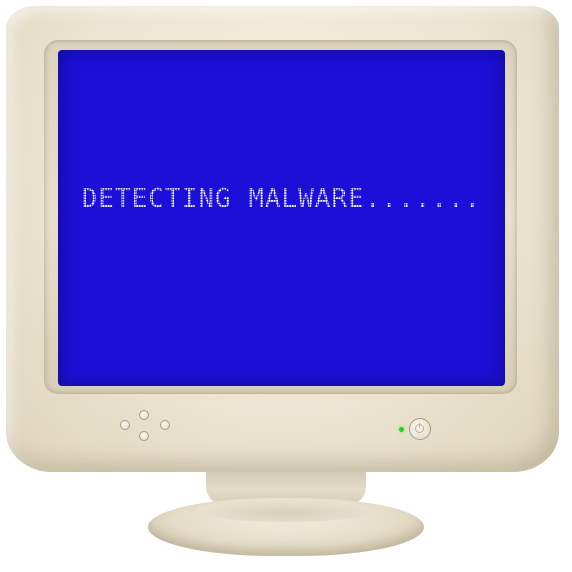 The height and width of the screenshot is (572, 572). What do you see at coordinates (146, 427) in the screenshot?
I see `menu-button-cluster` at bounding box center [146, 427].